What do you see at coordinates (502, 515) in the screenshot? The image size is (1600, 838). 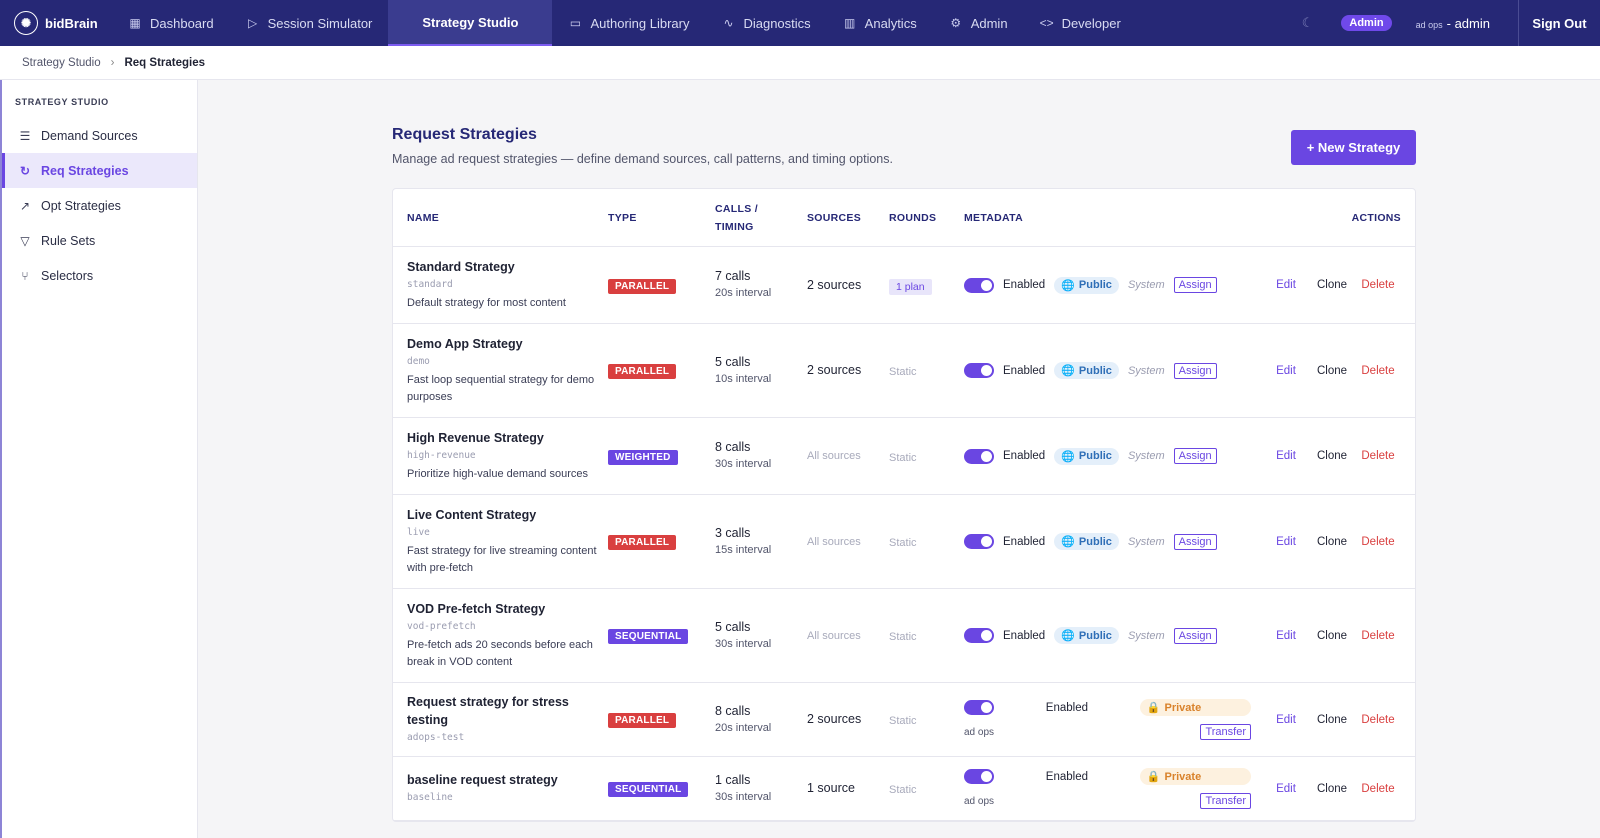 I see `strategy-title: Live Content Strategy` at bounding box center [502, 515].